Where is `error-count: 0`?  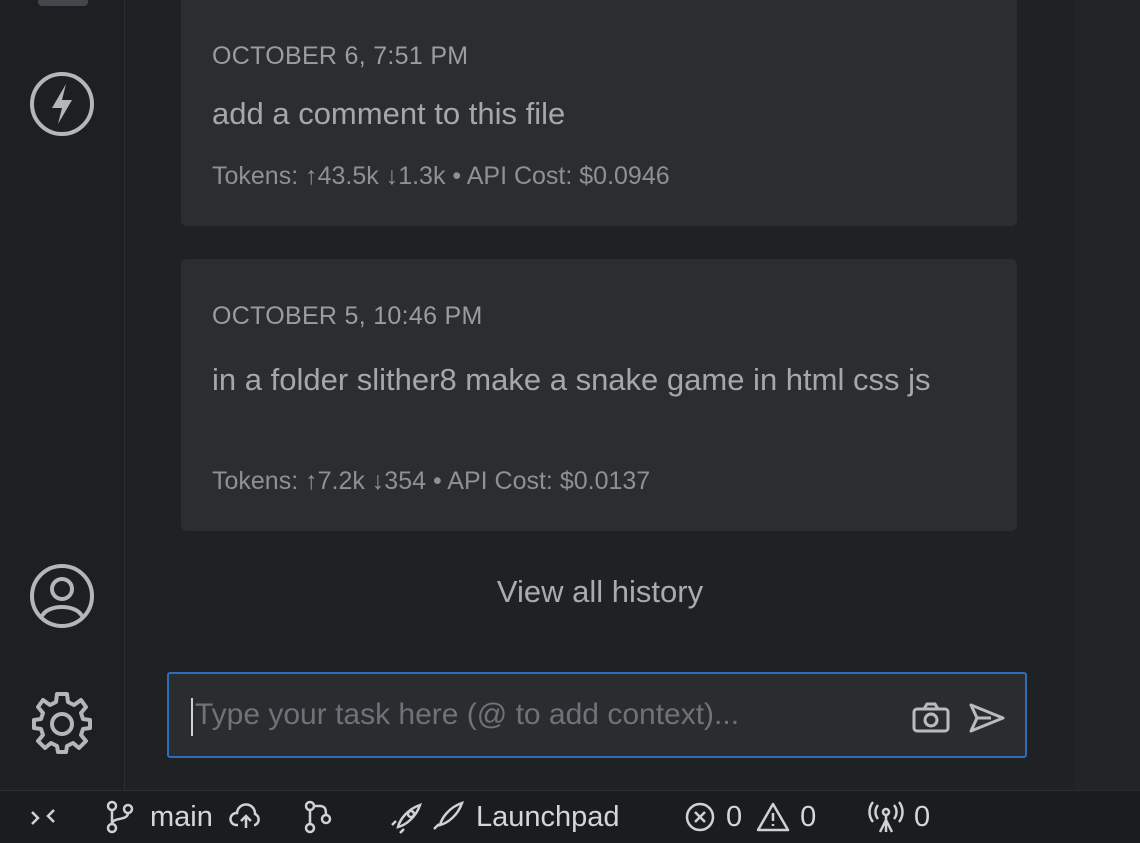
error-count: 0 is located at coordinates (734, 816).